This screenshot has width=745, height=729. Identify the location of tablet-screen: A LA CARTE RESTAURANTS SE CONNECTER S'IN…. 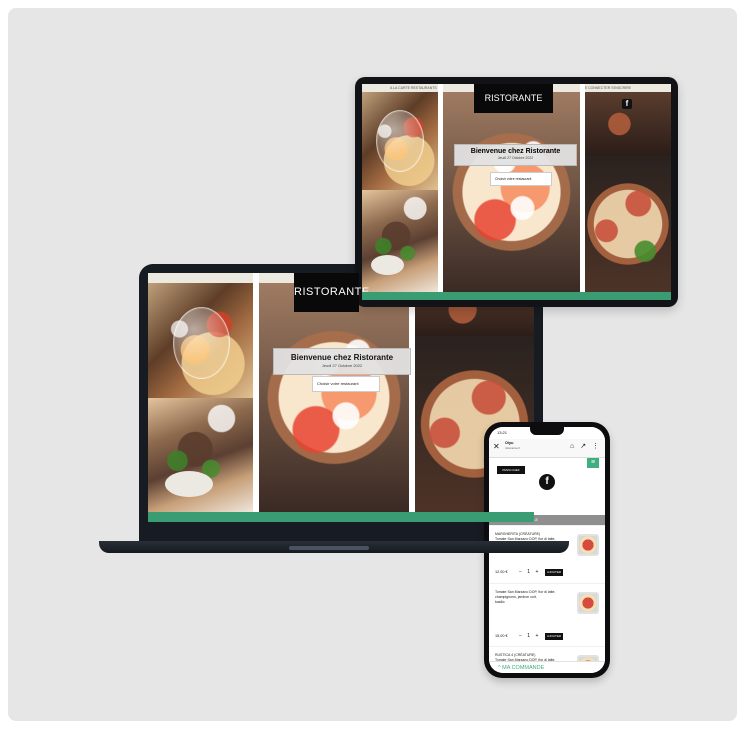
(516, 192).